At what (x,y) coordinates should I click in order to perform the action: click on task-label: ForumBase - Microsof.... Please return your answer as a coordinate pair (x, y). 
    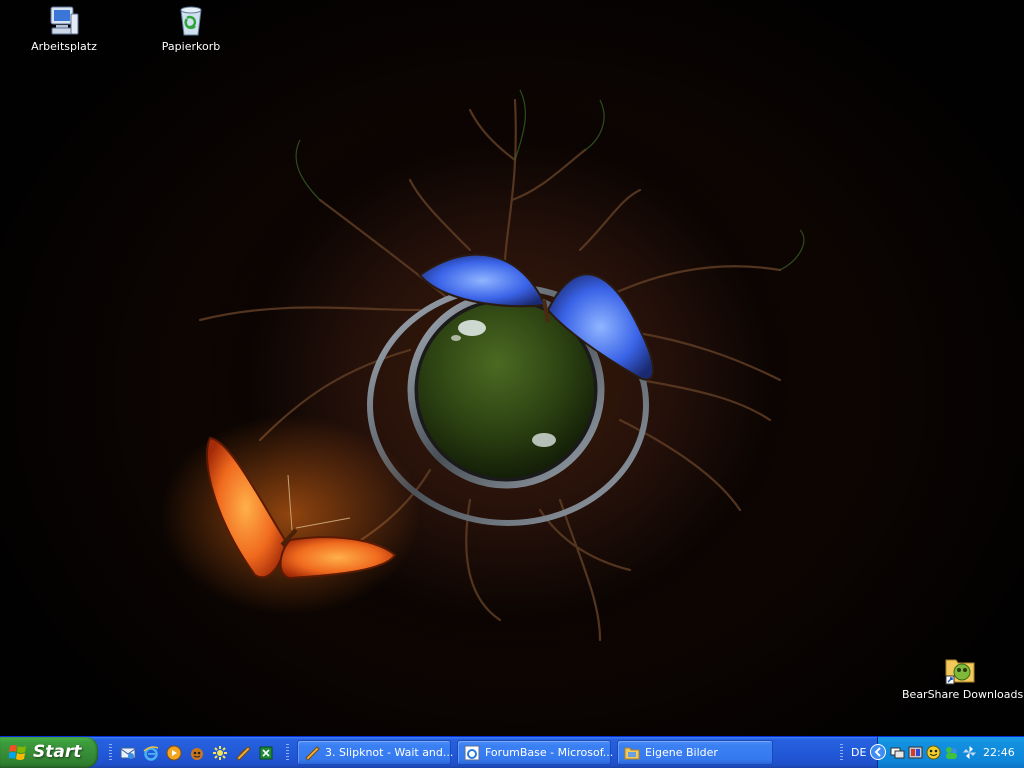
    Looking at the image, I should click on (549, 752).